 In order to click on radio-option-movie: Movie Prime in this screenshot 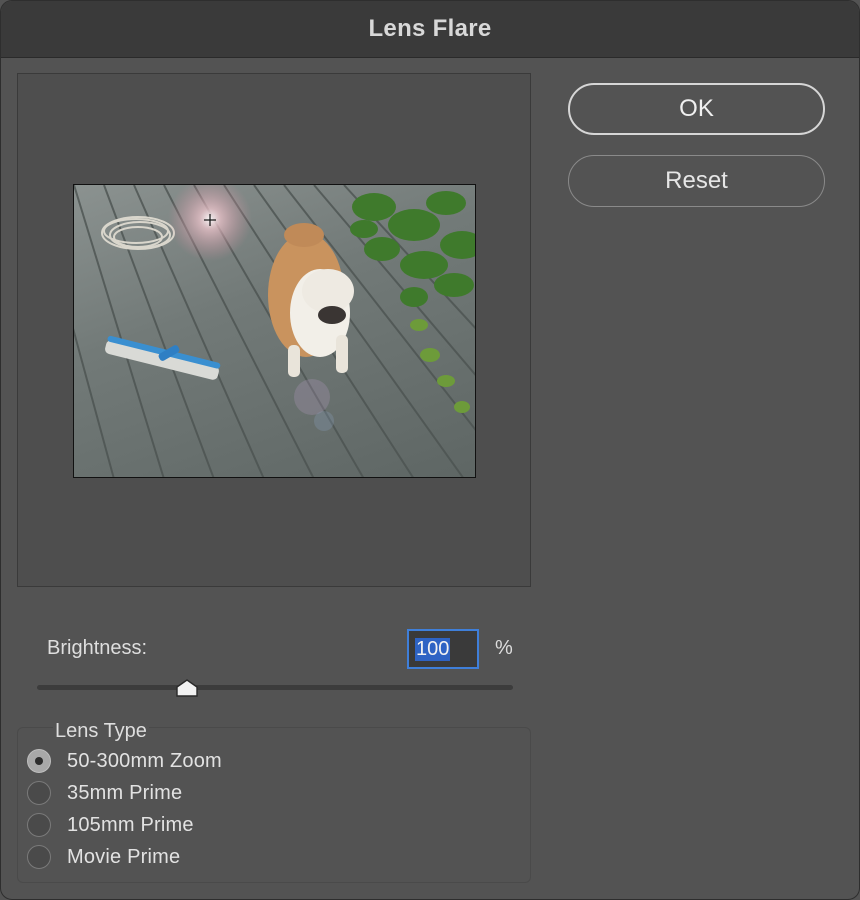, I will do `click(103, 857)`.